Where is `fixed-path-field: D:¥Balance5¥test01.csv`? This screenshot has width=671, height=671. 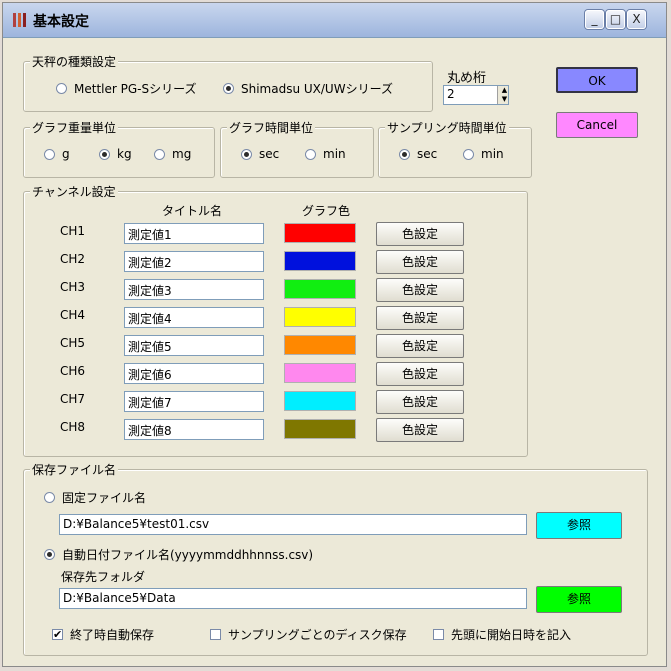 fixed-path-field: D:¥Balance5¥test01.csv is located at coordinates (293, 524).